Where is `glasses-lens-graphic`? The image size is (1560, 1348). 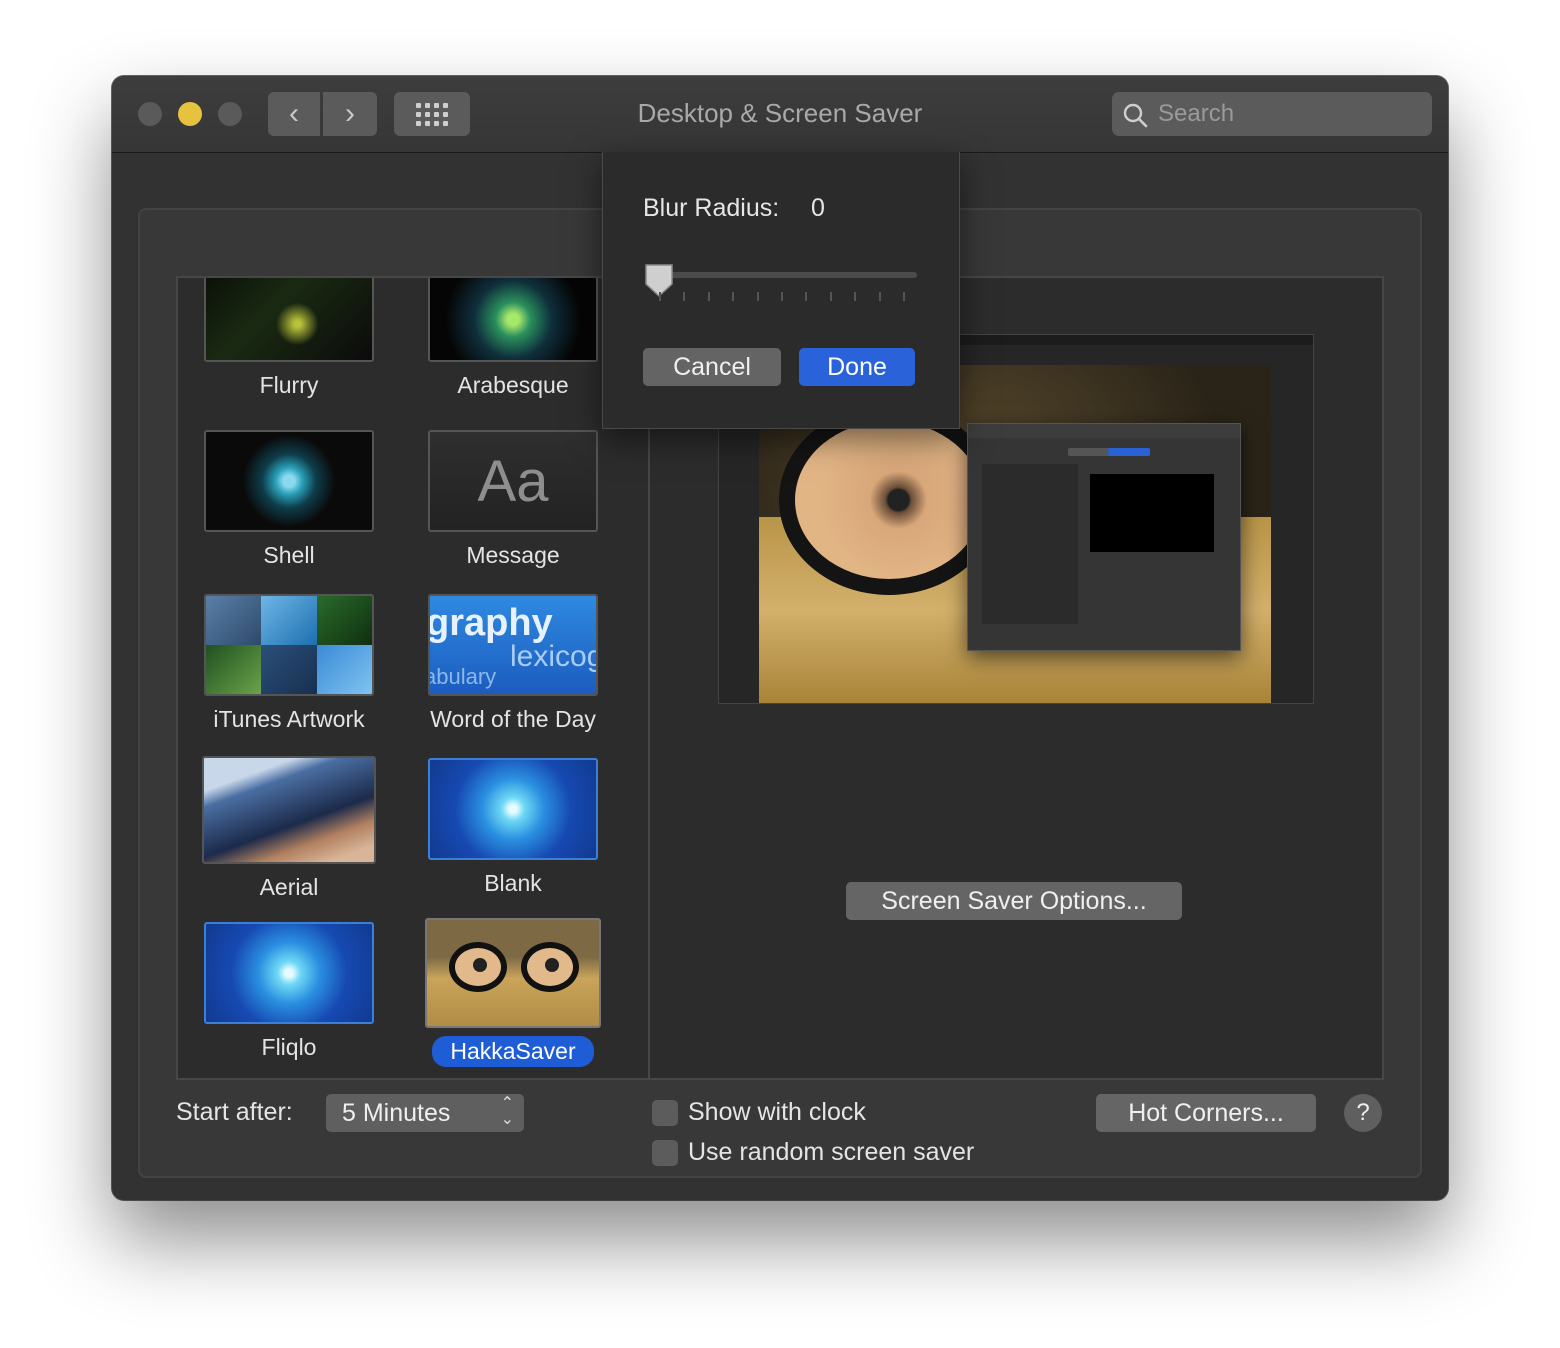
glasses-lens-graphic is located at coordinates (889, 500).